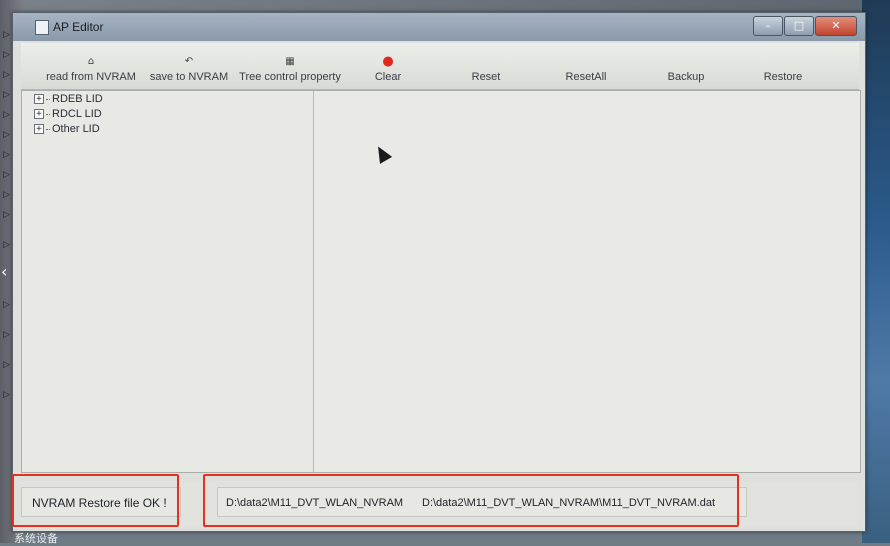 This screenshot has height=546, width=890. What do you see at coordinates (42, 27) in the screenshot?
I see `app-icon` at bounding box center [42, 27].